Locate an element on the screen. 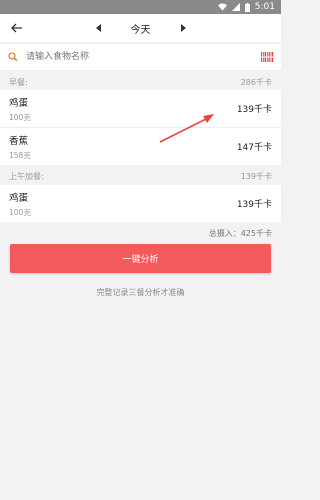  total-intake-label: 总摄入：425千卡 is located at coordinates (240, 233).